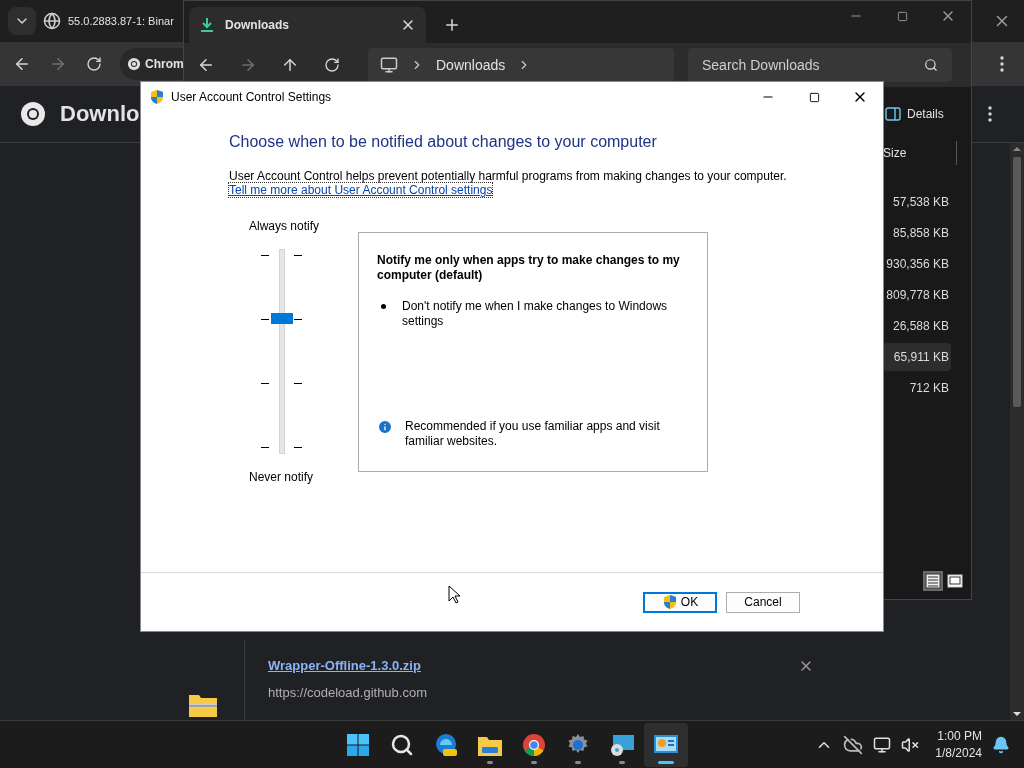 The image size is (1024, 768). What do you see at coordinates (454, 594) in the screenshot?
I see `mouse-pointer-icon` at bounding box center [454, 594].